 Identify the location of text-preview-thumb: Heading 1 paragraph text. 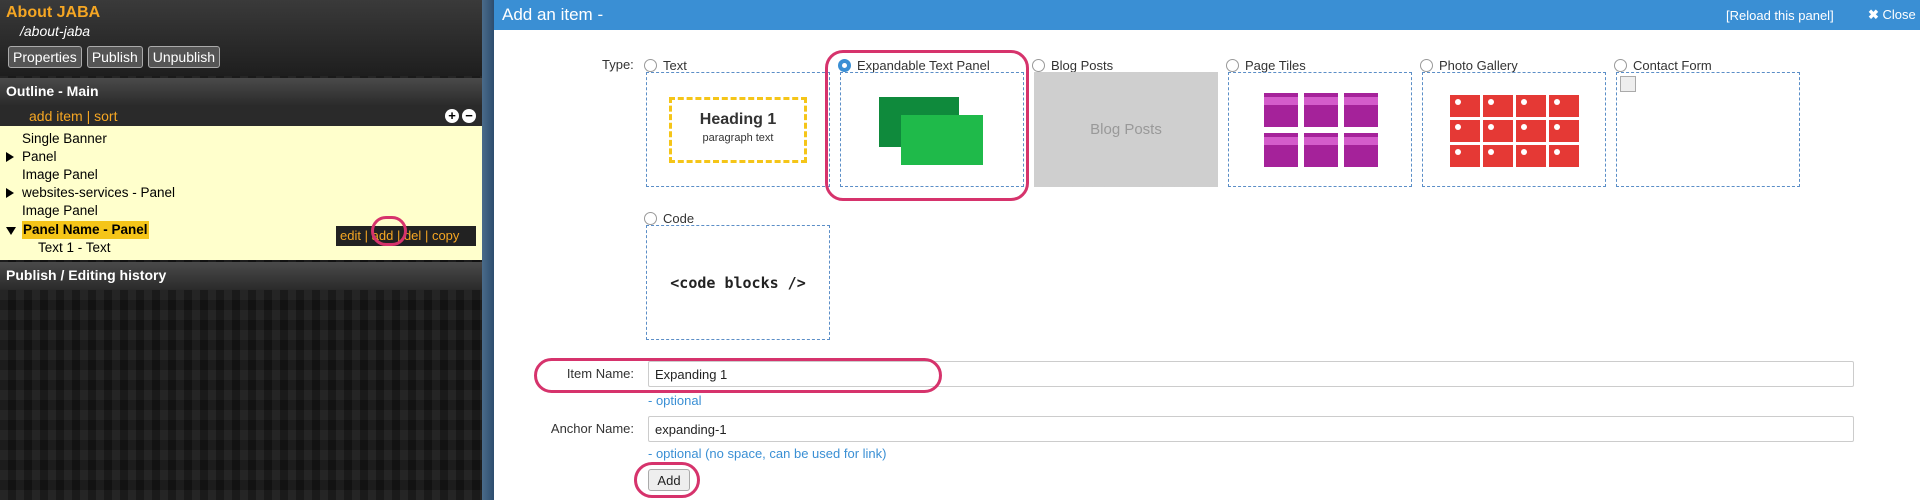
(738, 129).